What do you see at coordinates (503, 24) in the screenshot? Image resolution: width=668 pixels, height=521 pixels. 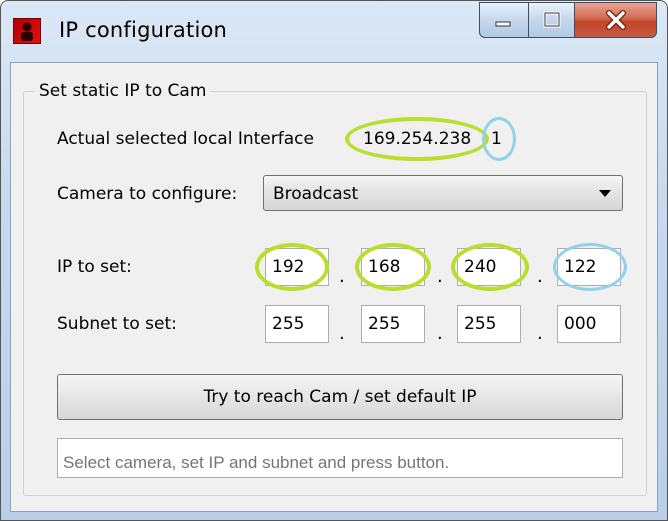 I see `minimize-icon` at bounding box center [503, 24].